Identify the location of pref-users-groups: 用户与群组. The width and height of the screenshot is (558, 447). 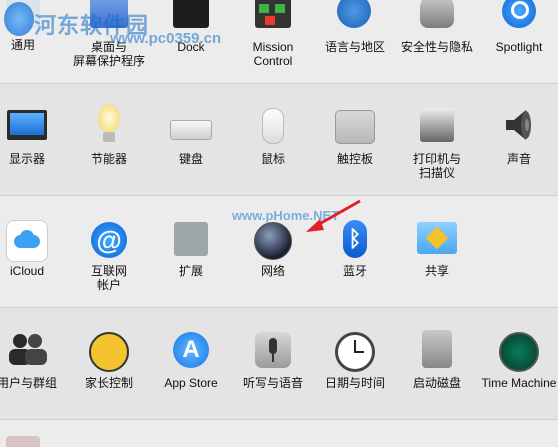
(34, 367).